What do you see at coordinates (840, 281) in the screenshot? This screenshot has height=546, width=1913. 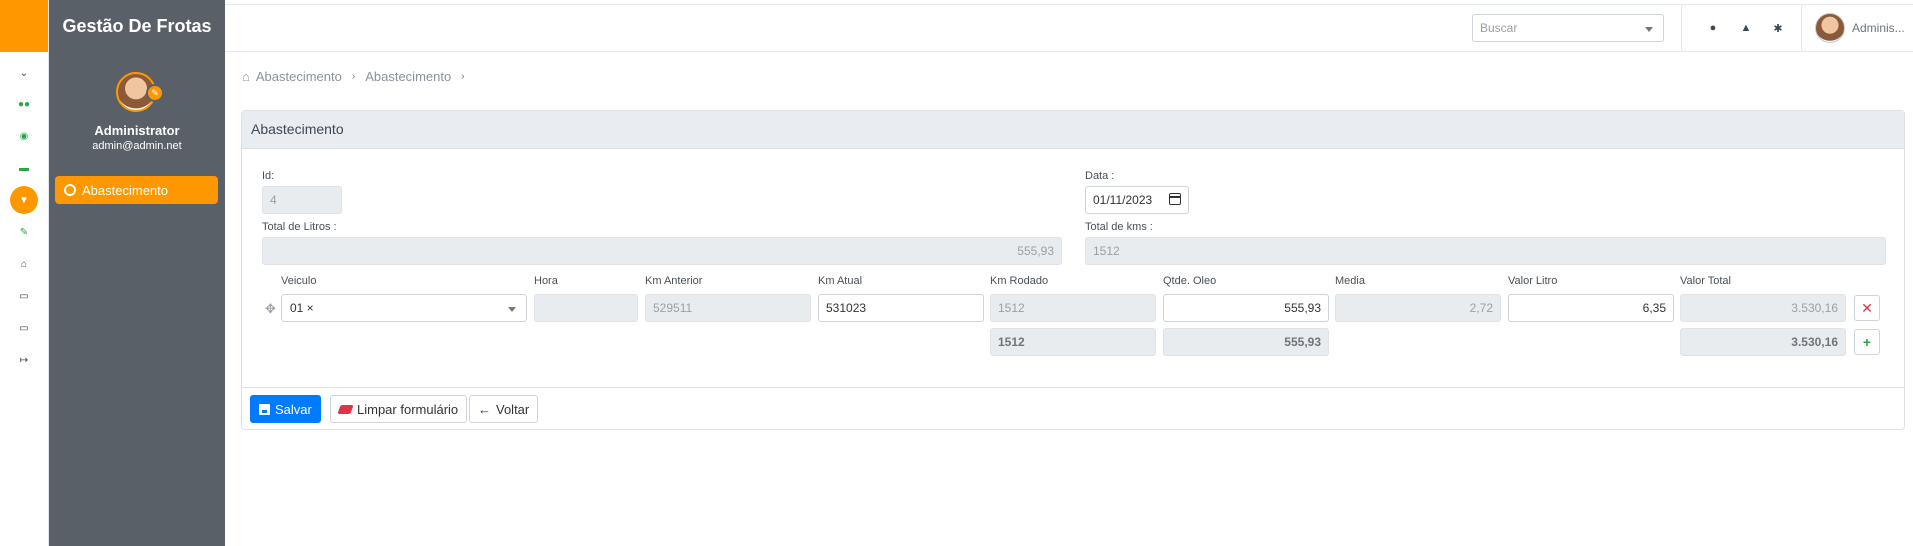 I see `column-header: Km Atual` at bounding box center [840, 281].